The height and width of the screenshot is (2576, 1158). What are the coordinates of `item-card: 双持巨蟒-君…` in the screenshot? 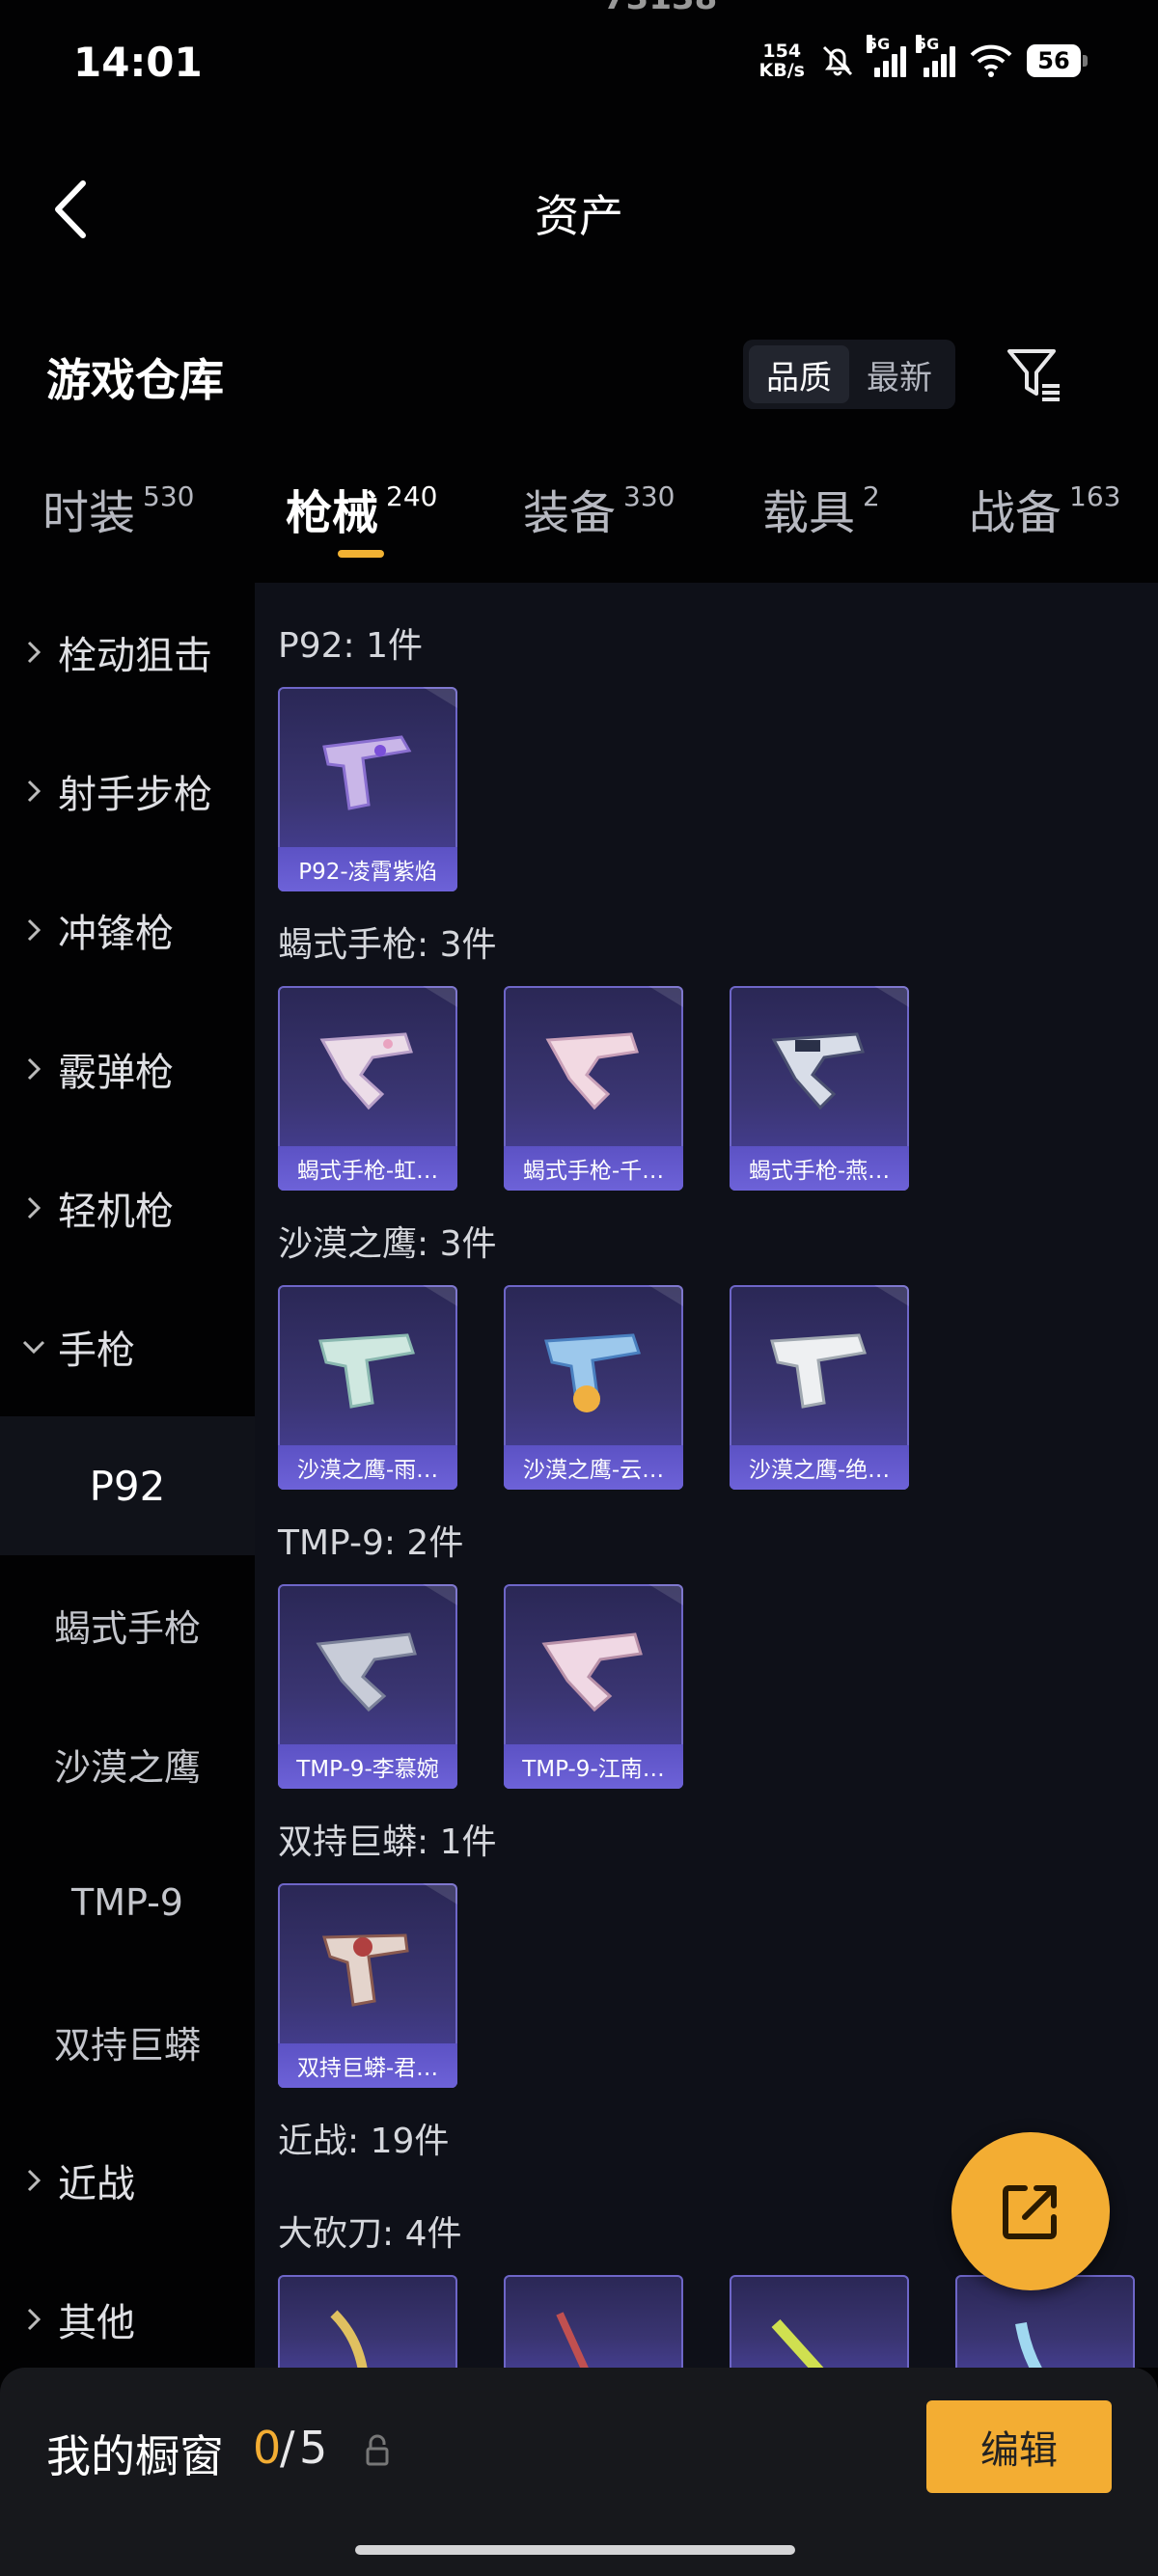 It's located at (367, 1985).